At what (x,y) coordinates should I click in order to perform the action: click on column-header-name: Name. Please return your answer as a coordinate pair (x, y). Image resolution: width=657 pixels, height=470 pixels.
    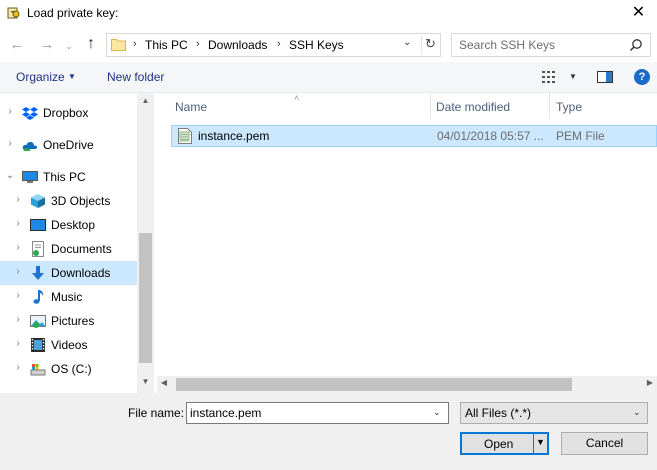
    Looking at the image, I should click on (191, 107).